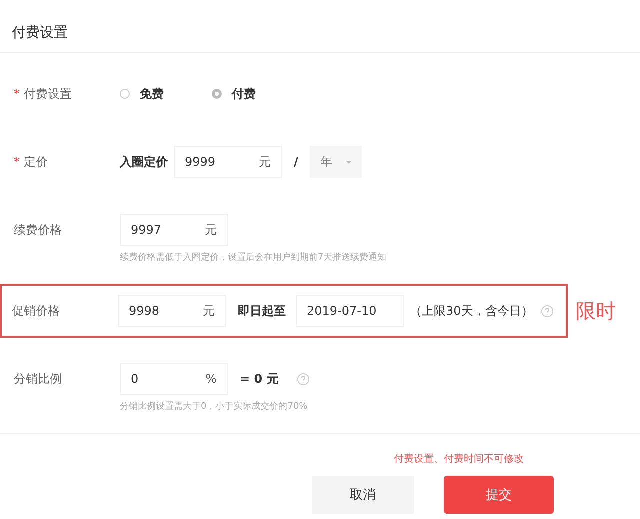 The image size is (640, 519). I want to click on input-field: 9999 元, so click(228, 162).